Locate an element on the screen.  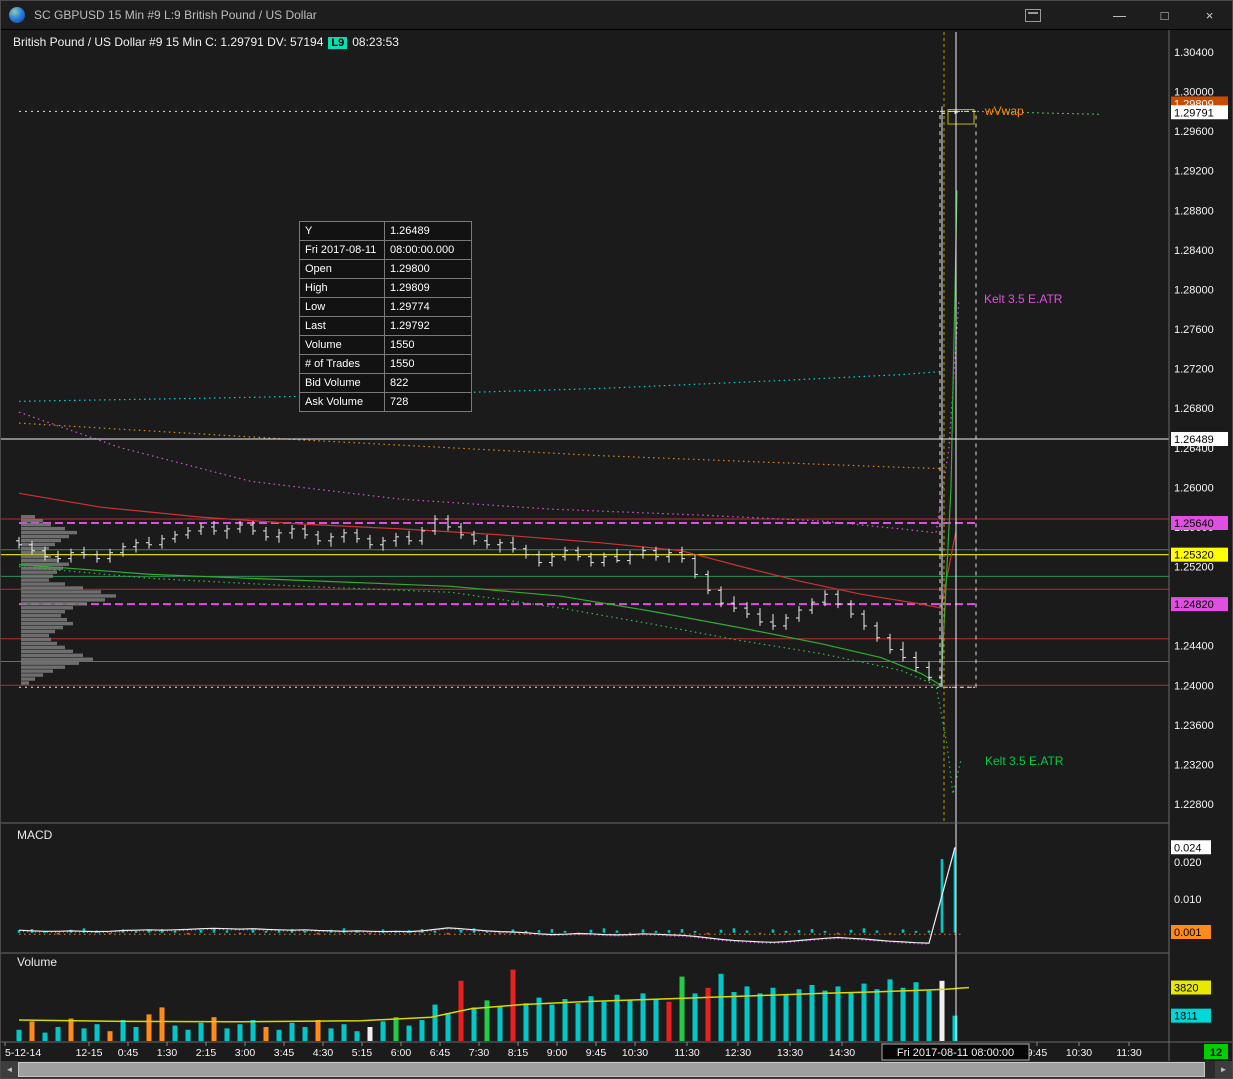
macd-line is located at coordinates (487, 895).